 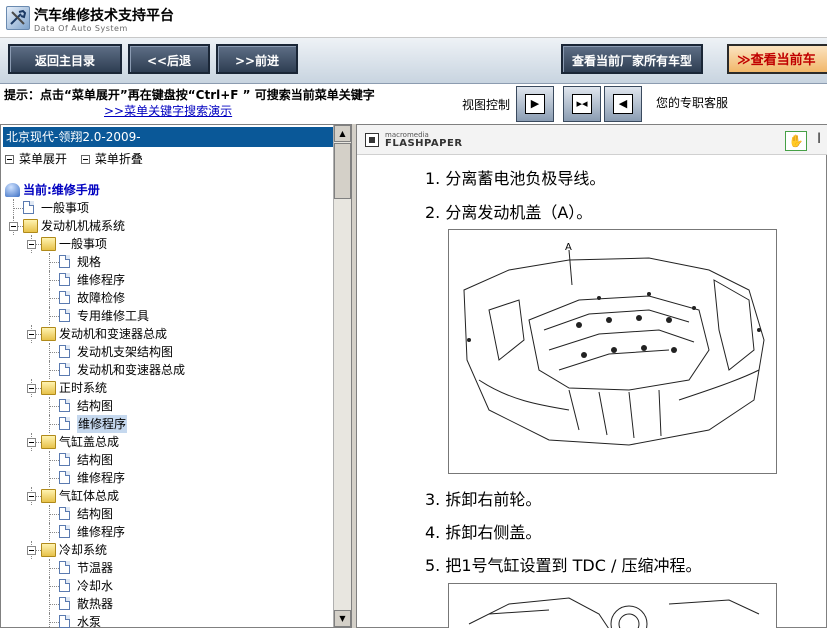 I want to click on tree-item: 正时系统, so click(x=168, y=388).